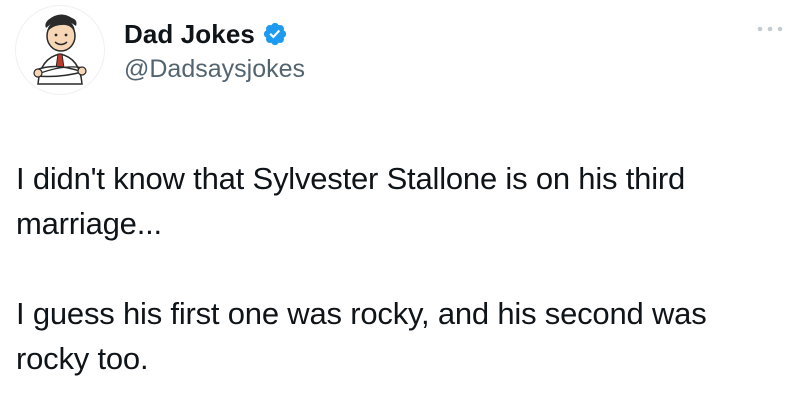 This screenshot has width=801, height=412. Describe the element at coordinates (770, 29) in the screenshot. I see `more-options-icon` at that location.